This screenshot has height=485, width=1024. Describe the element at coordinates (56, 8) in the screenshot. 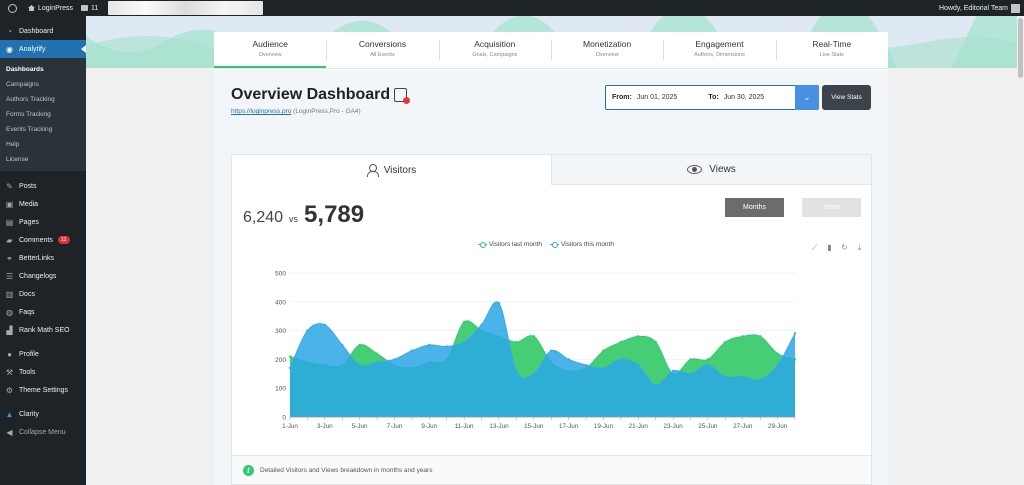

I see `site-name: LoginPress` at that location.